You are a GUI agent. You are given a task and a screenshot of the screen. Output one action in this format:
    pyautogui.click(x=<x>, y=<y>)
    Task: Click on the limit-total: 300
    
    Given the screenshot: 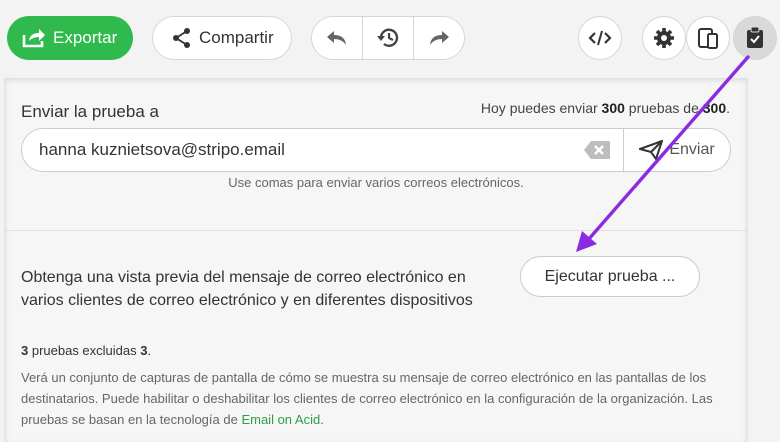 What is the action you would take?
    pyautogui.click(x=714, y=108)
    